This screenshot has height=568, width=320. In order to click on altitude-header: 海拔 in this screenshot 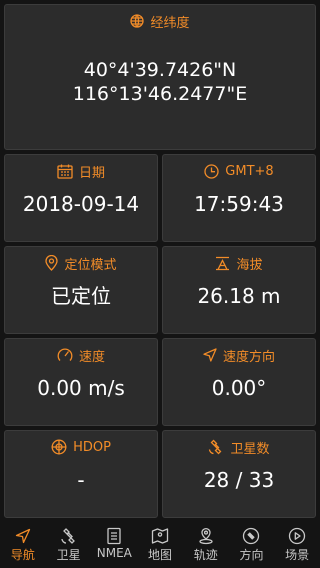, I will do `click(239, 263)`.